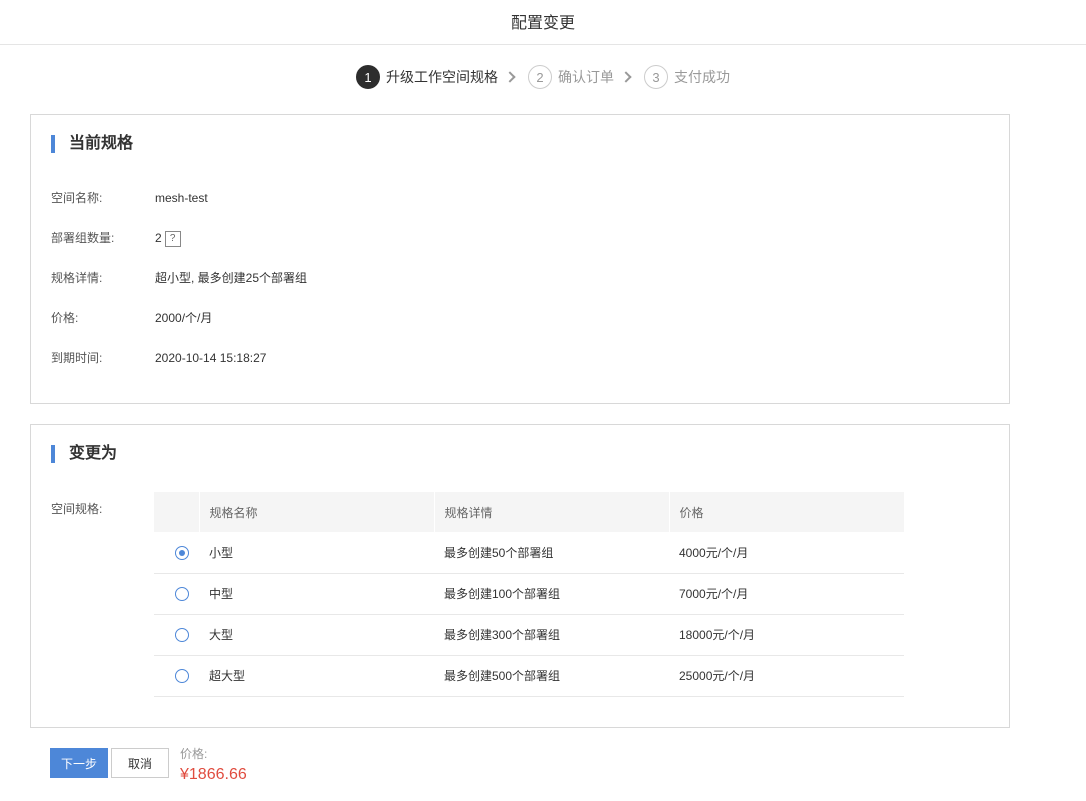  I want to click on column-header-name: 规格名称, so click(316, 512).